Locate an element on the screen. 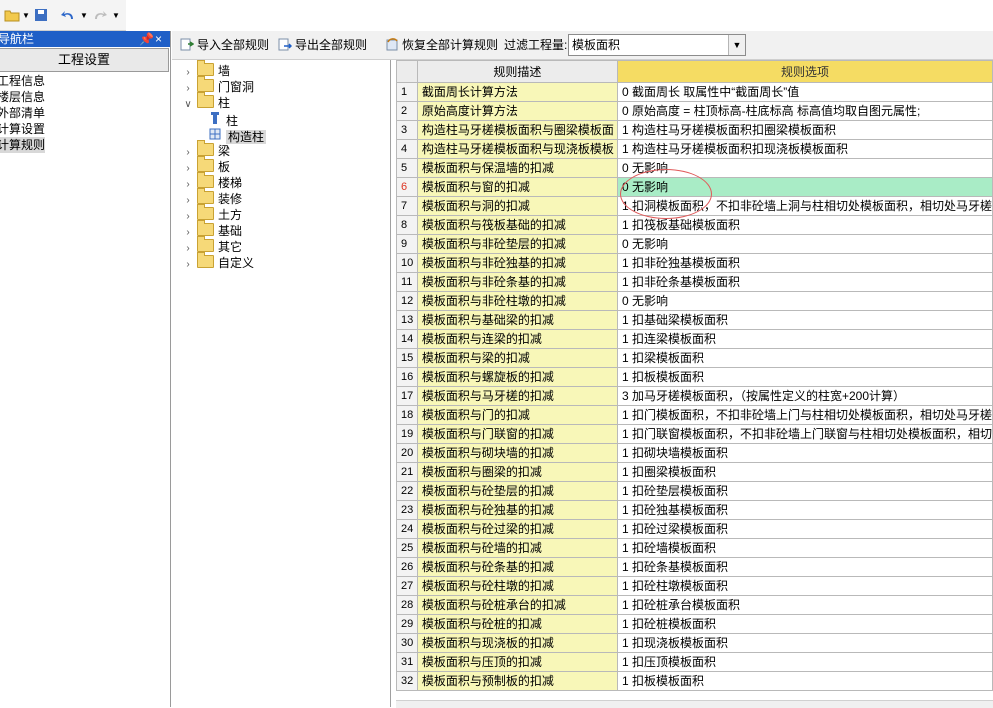  folder-open-icon is located at coordinates (12, 16).